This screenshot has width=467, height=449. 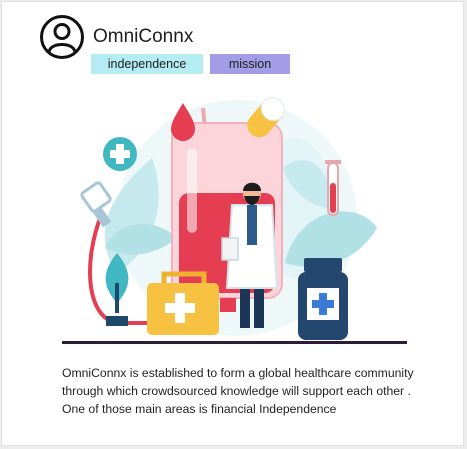 I want to click on user-circle-icon, so click(x=62, y=37).